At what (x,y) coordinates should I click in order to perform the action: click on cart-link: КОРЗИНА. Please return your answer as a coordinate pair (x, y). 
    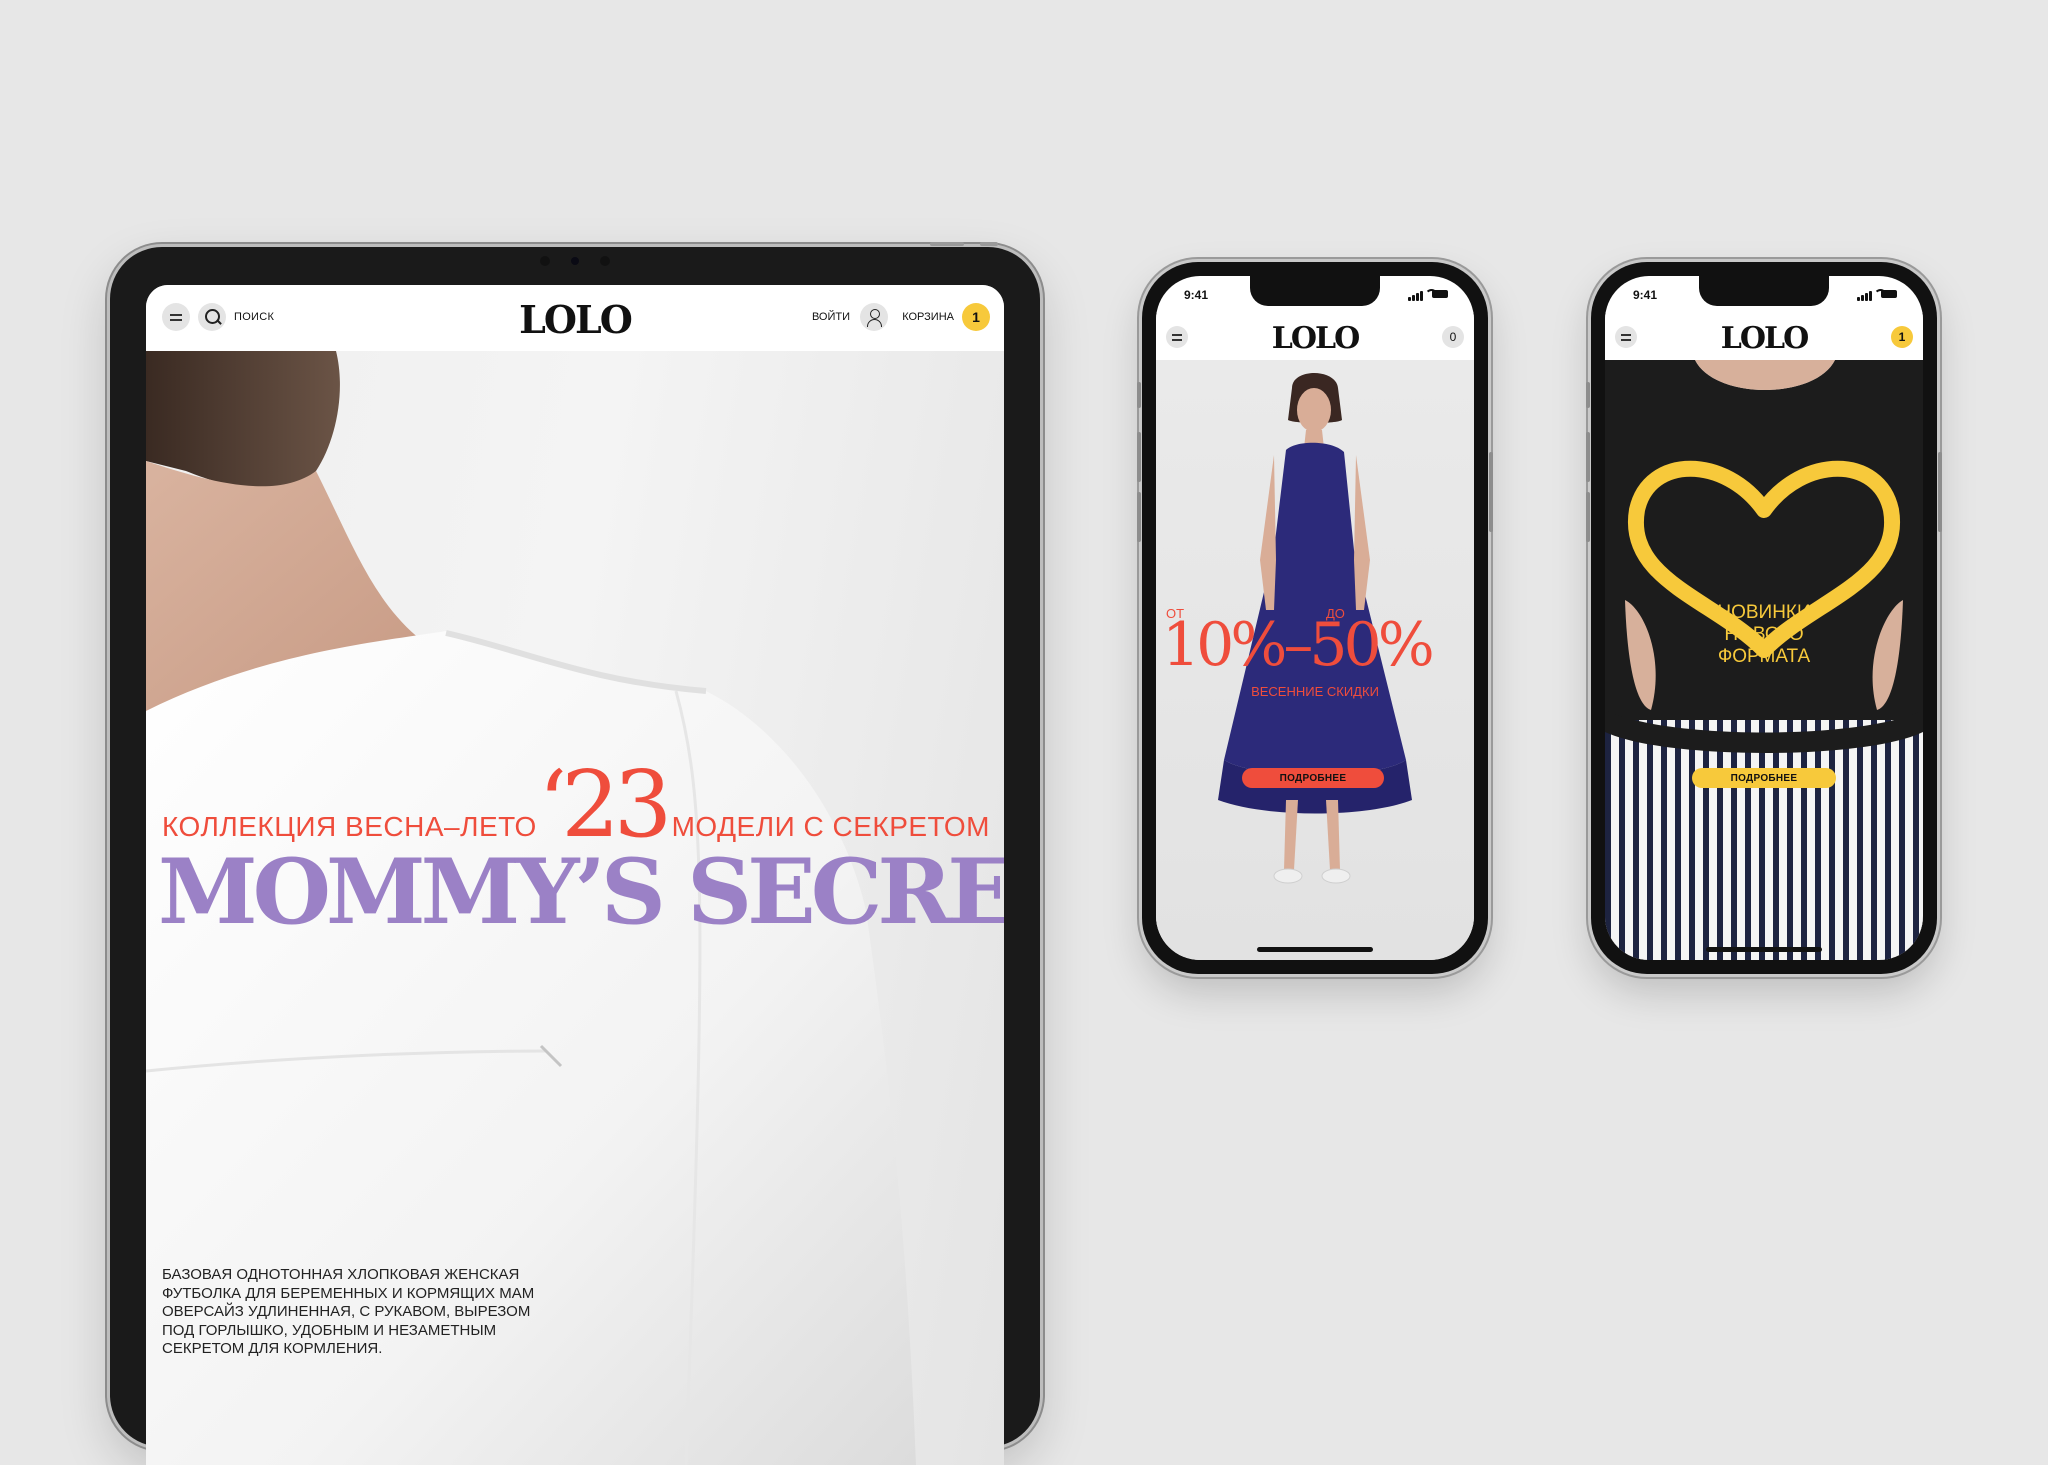
    Looking at the image, I should click on (928, 317).